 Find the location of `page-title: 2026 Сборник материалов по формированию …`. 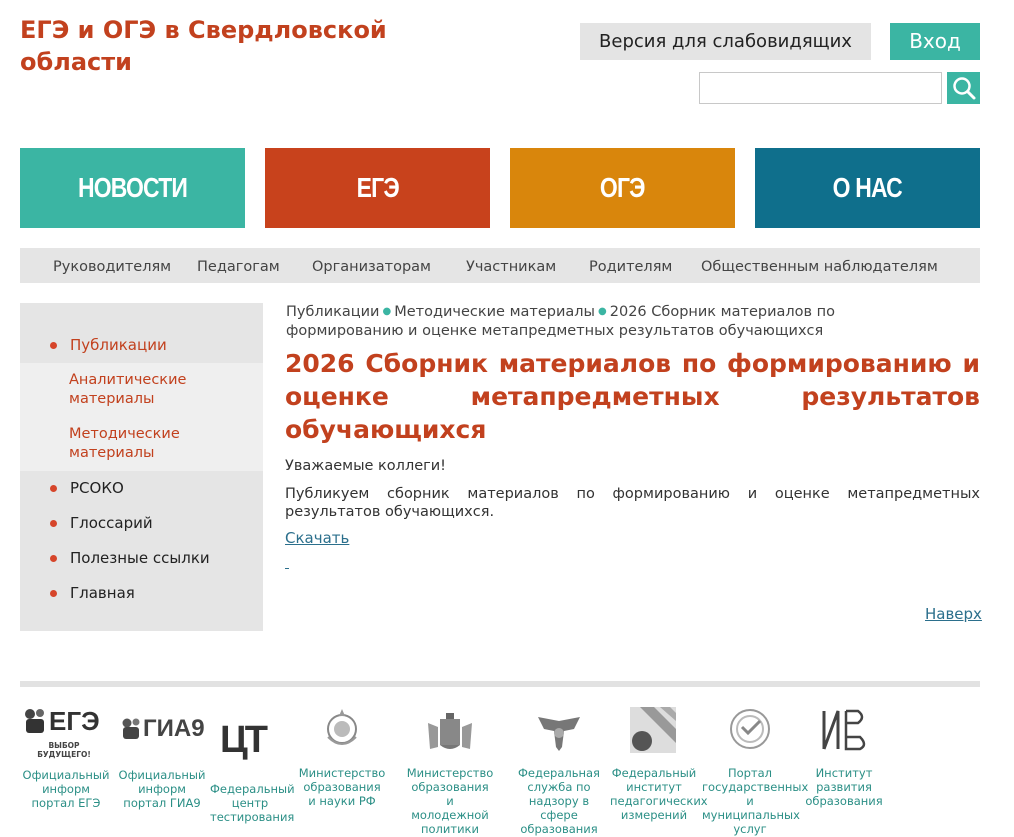

page-title: 2026 Сборник материалов по формированию … is located at coordinates (632, 396).